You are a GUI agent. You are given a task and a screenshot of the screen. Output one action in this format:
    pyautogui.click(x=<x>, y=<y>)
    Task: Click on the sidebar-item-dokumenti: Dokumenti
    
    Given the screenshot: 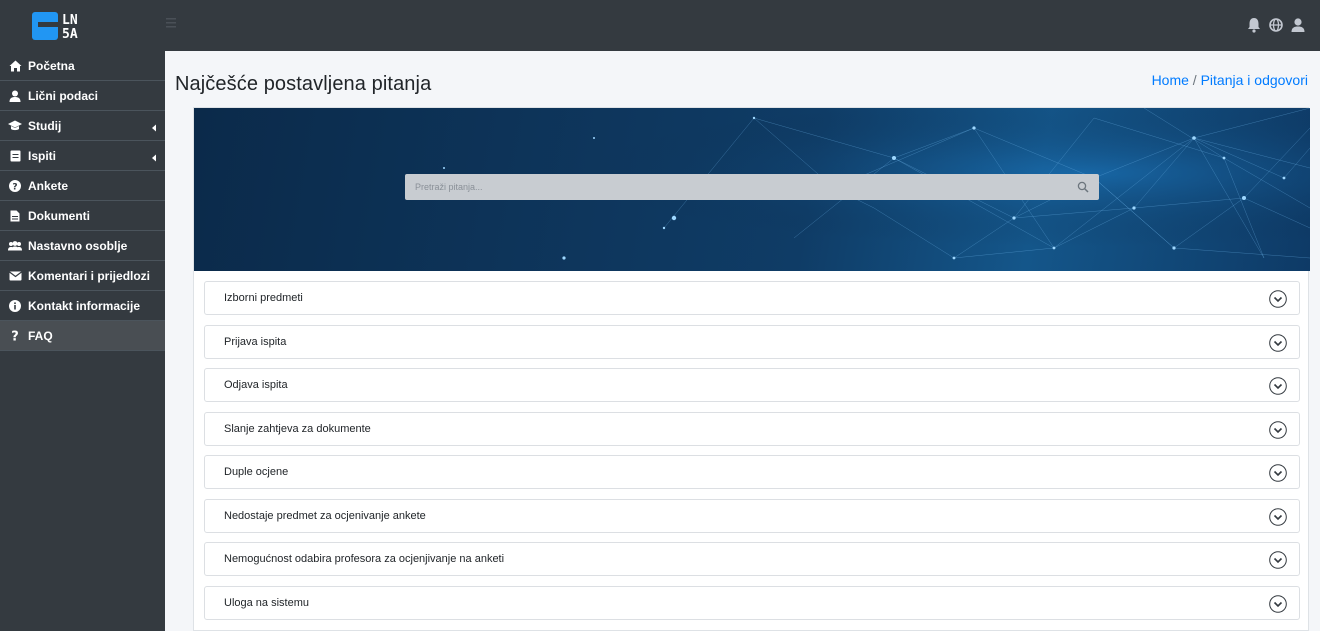 What is the action you would take?
    pyautogui.click(x=82, y=216)
    